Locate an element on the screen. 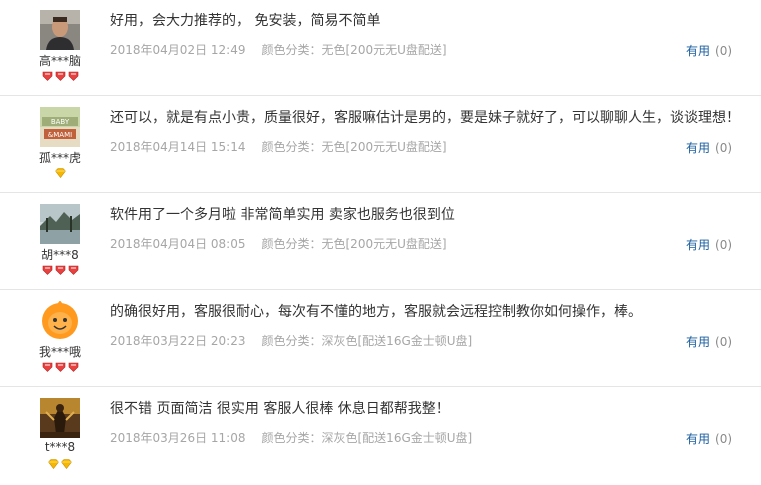 The width and height of the screenshot is (761, 485). review-text: 软件用了一个多月啦 非常简单实用 卖家也服务也很到位 is located at coordinates (282, 215).